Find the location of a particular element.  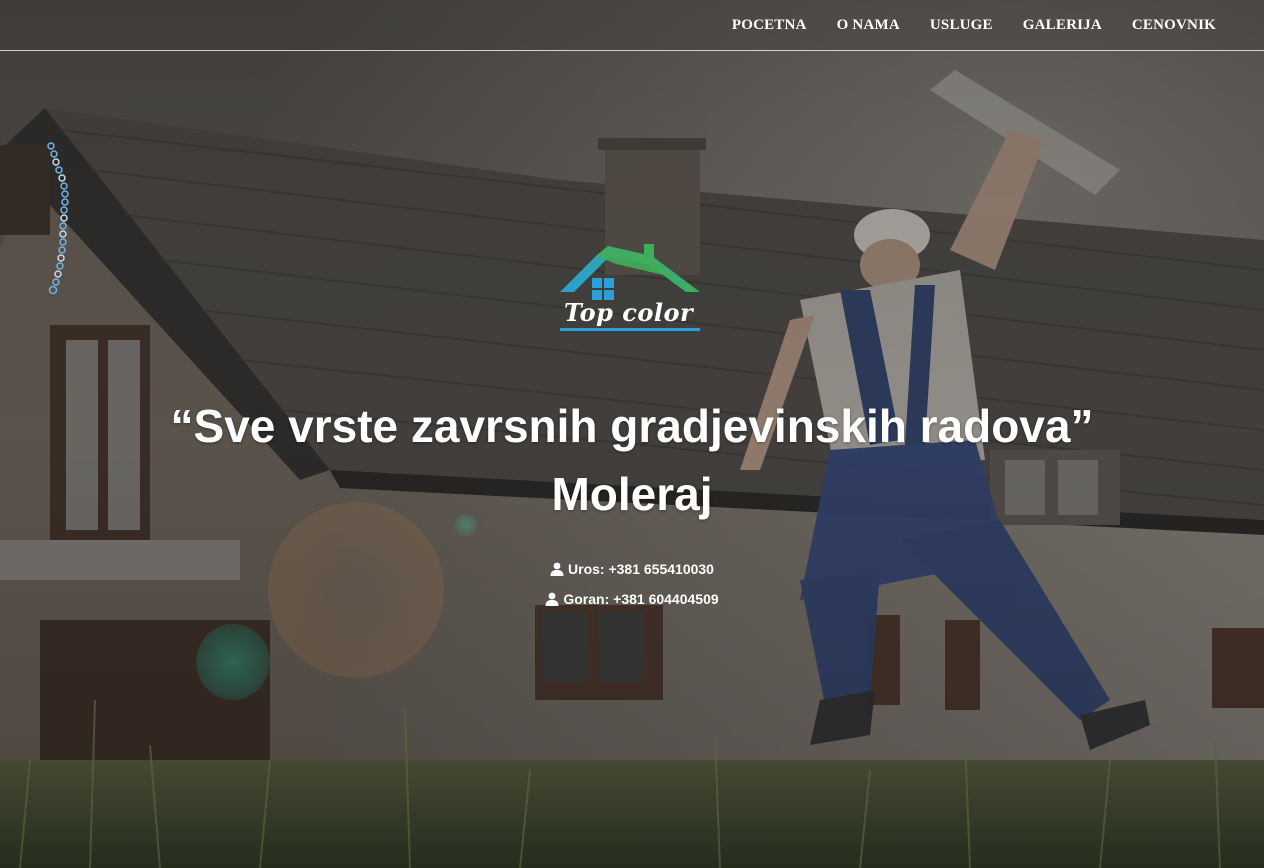

brand-logo: Top color is located at coordinates (631, 288).